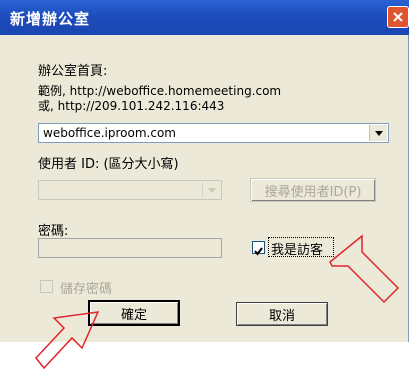 Image resolution: width=409 pixels, height=374 pixels. What do you see at coordinates (67, 340) in the screenshot?
I see `arrow-ok-annotation` at bounding box center [67, 340].